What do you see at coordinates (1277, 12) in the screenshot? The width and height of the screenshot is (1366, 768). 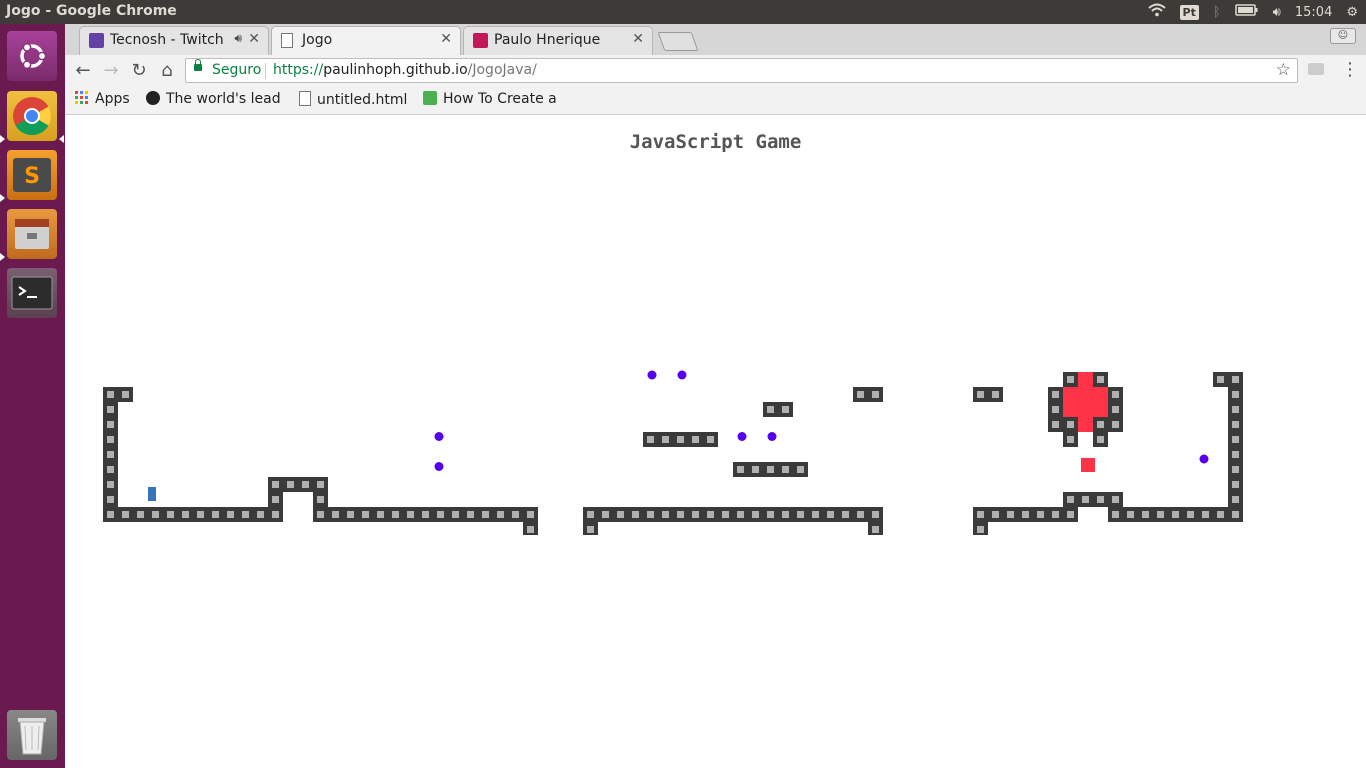 I see `volume-icon: 🔊︎` at bounding box center [1277, 12].